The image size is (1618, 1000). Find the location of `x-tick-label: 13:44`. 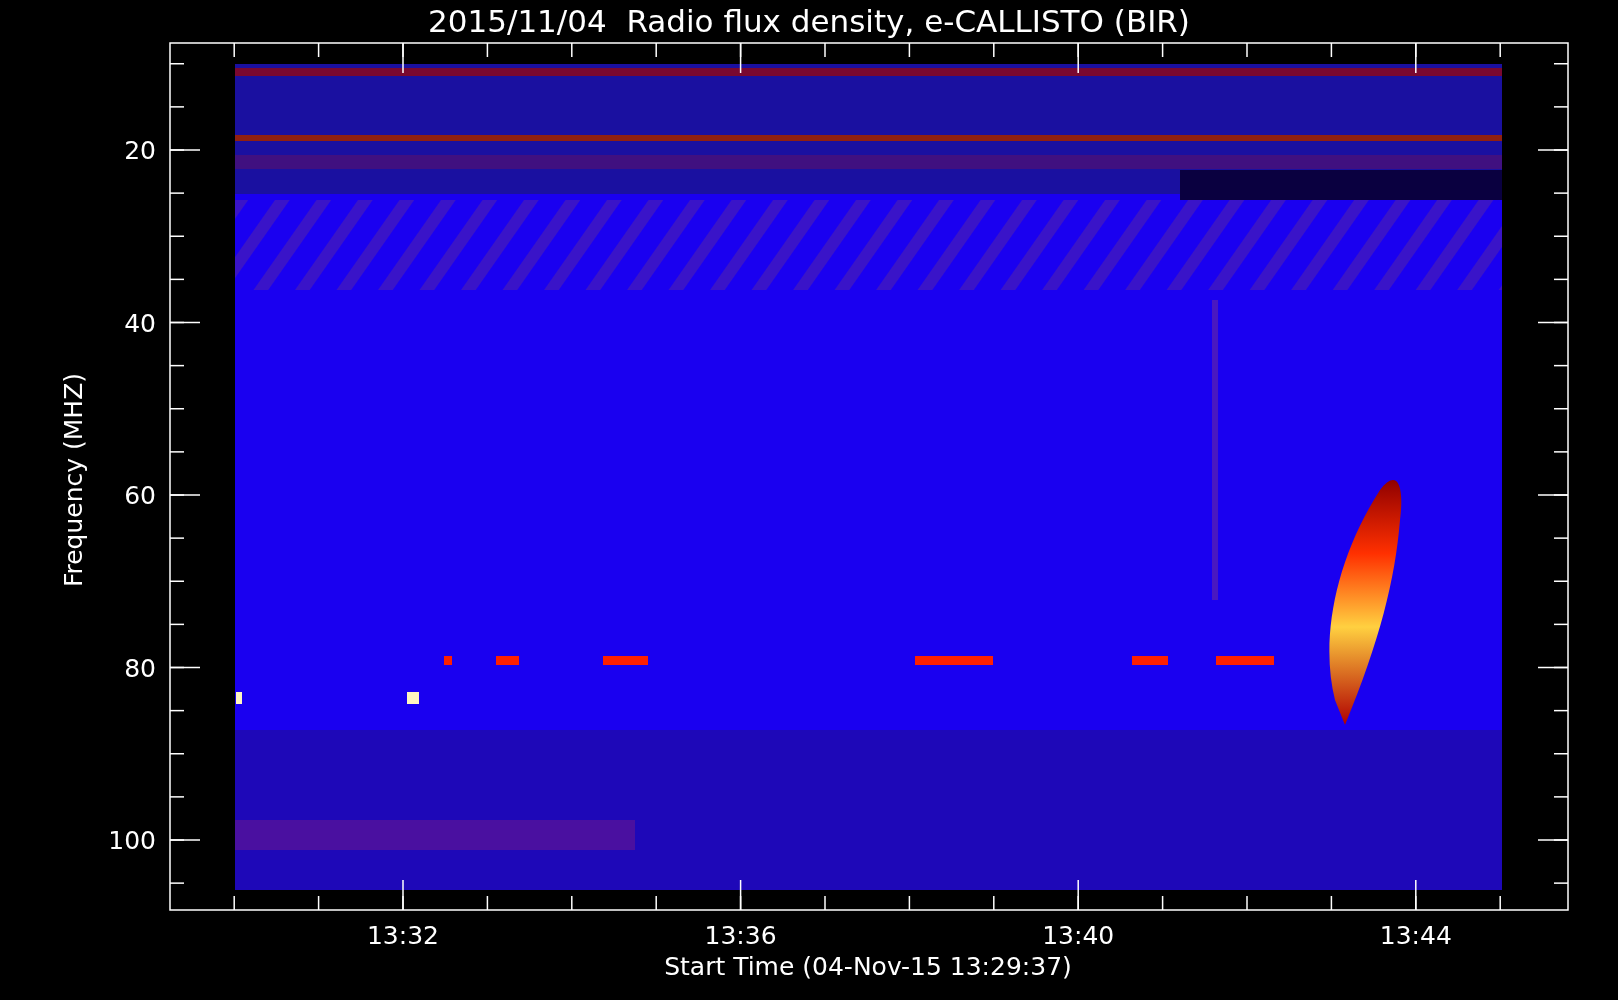

x-tick-label: 13:44 is located at coordinates (1415, 935).